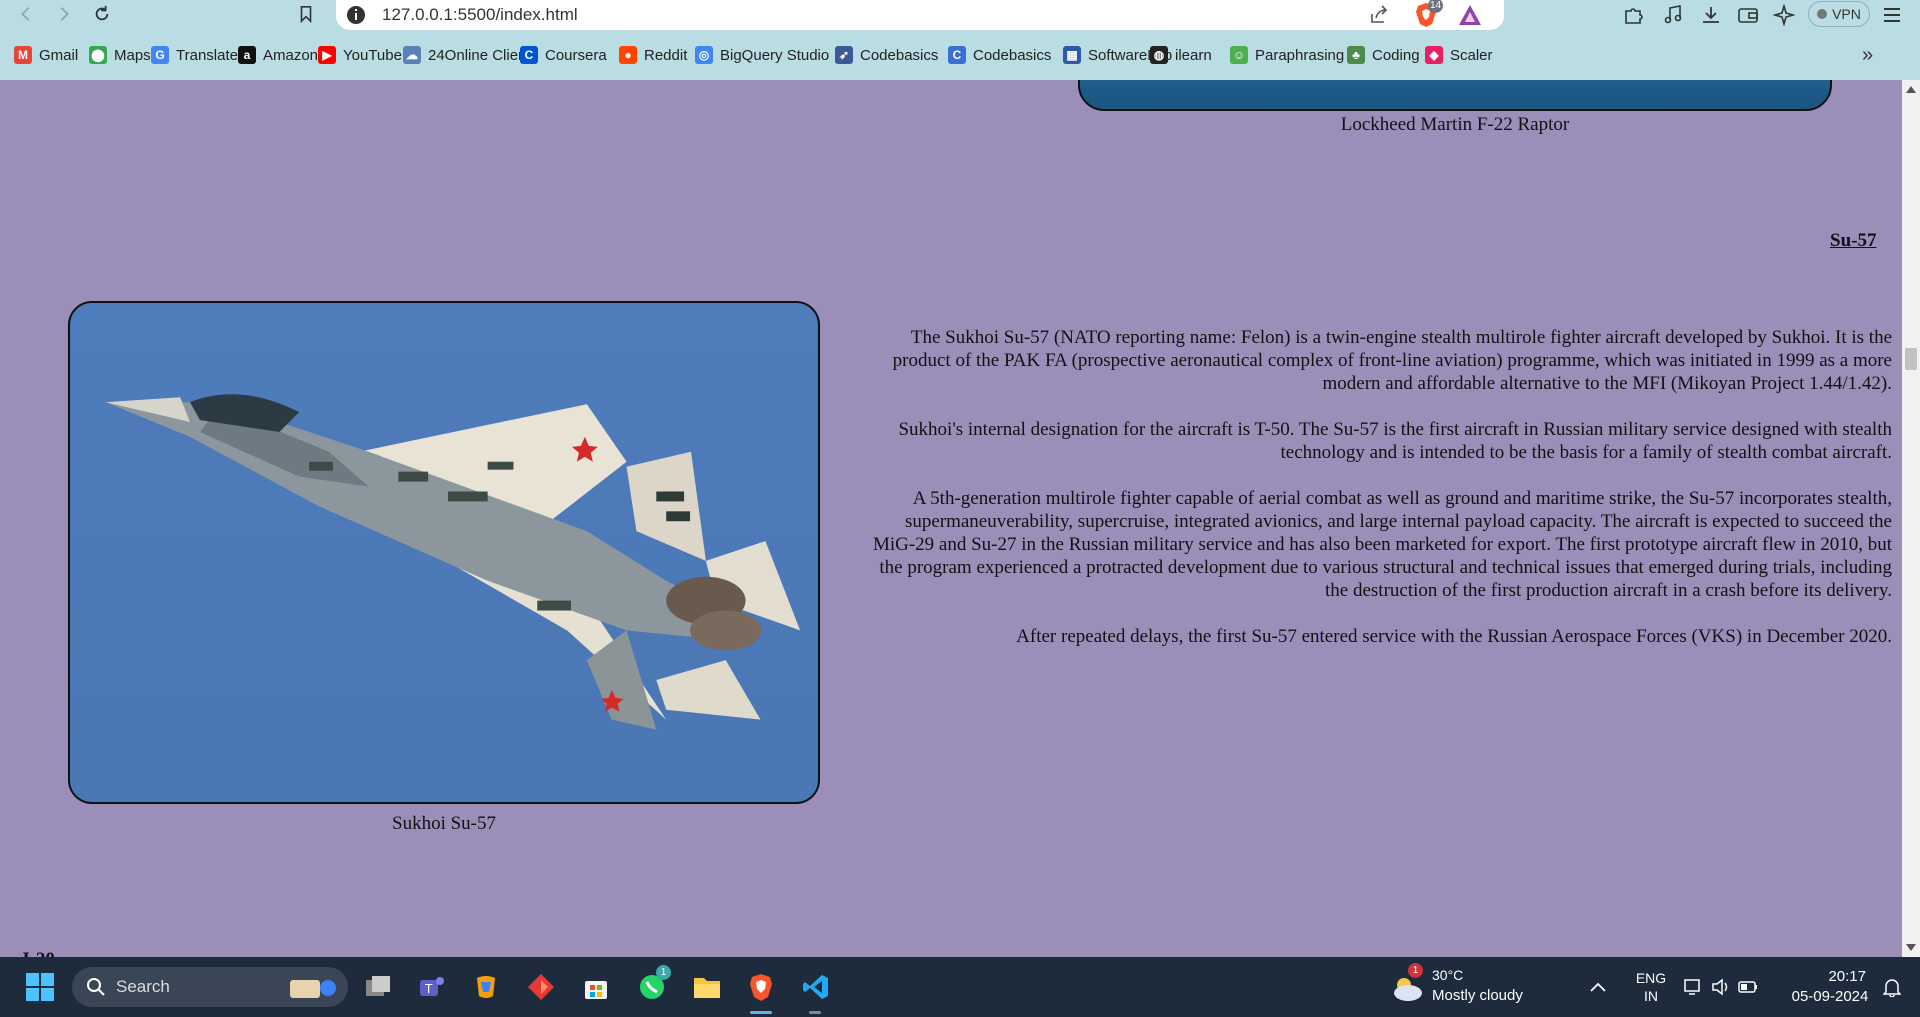 The height and width of the screenshot is (1017, 1920). I want to click on notifications-button, so click(1892, 987).